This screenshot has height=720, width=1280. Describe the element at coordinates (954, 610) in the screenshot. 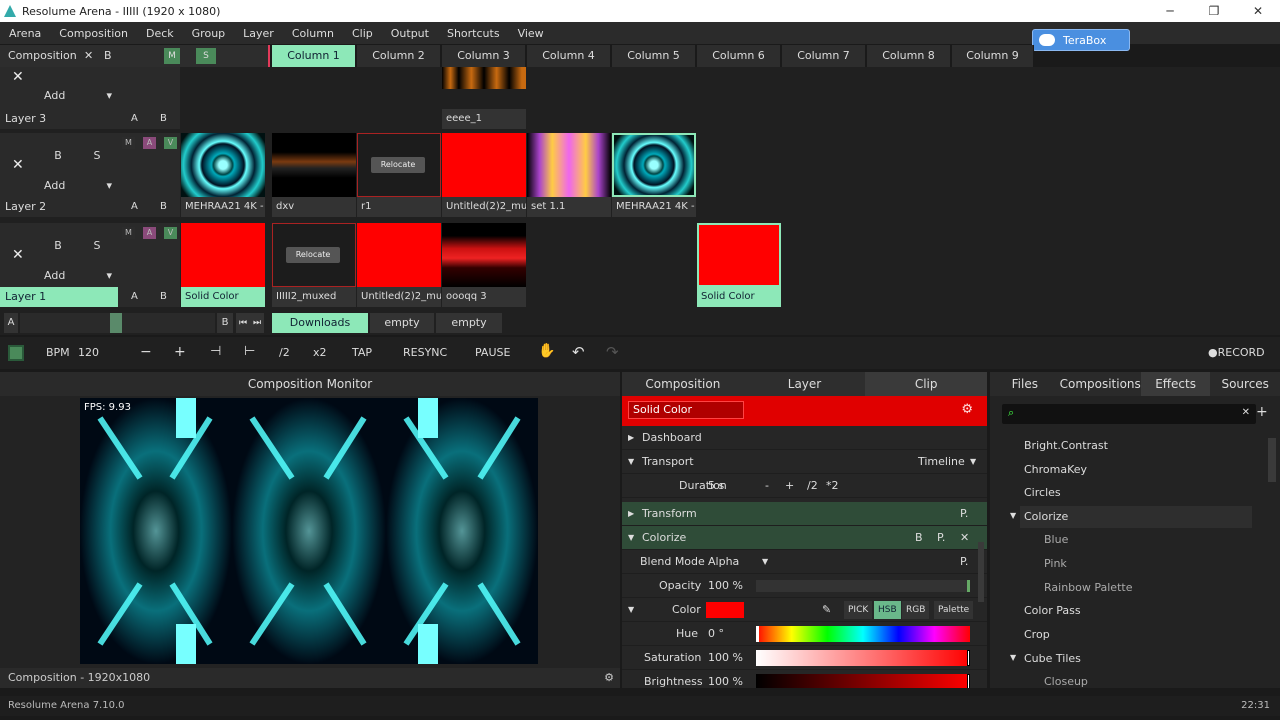

I see `palette-button: Palette` at that location.